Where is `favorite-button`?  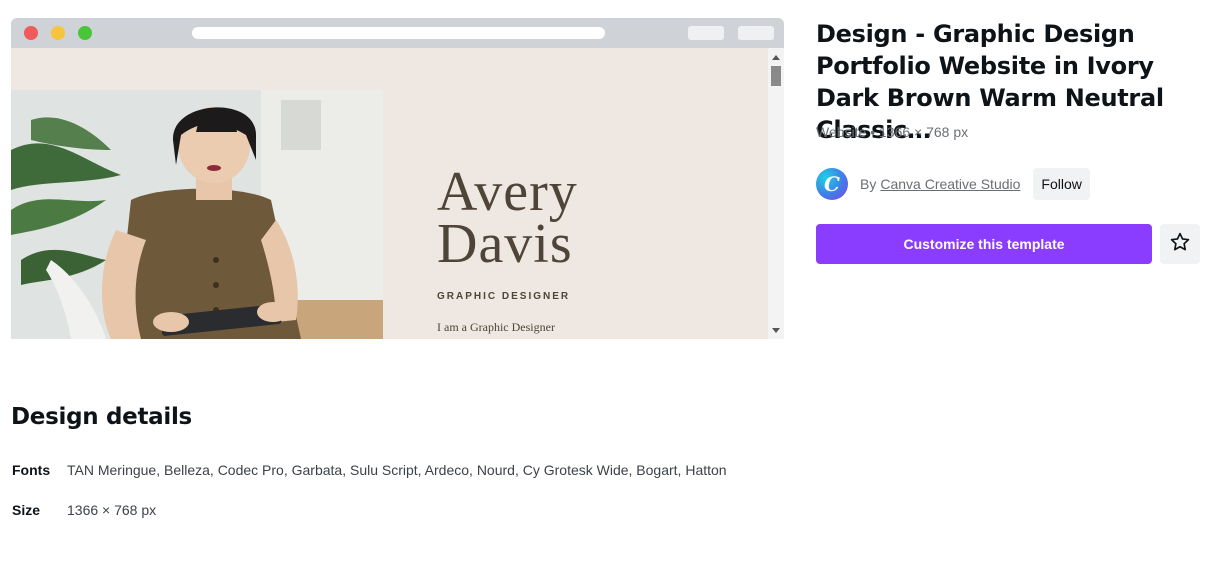
favorite-button is located at coordinates (1180, 244).